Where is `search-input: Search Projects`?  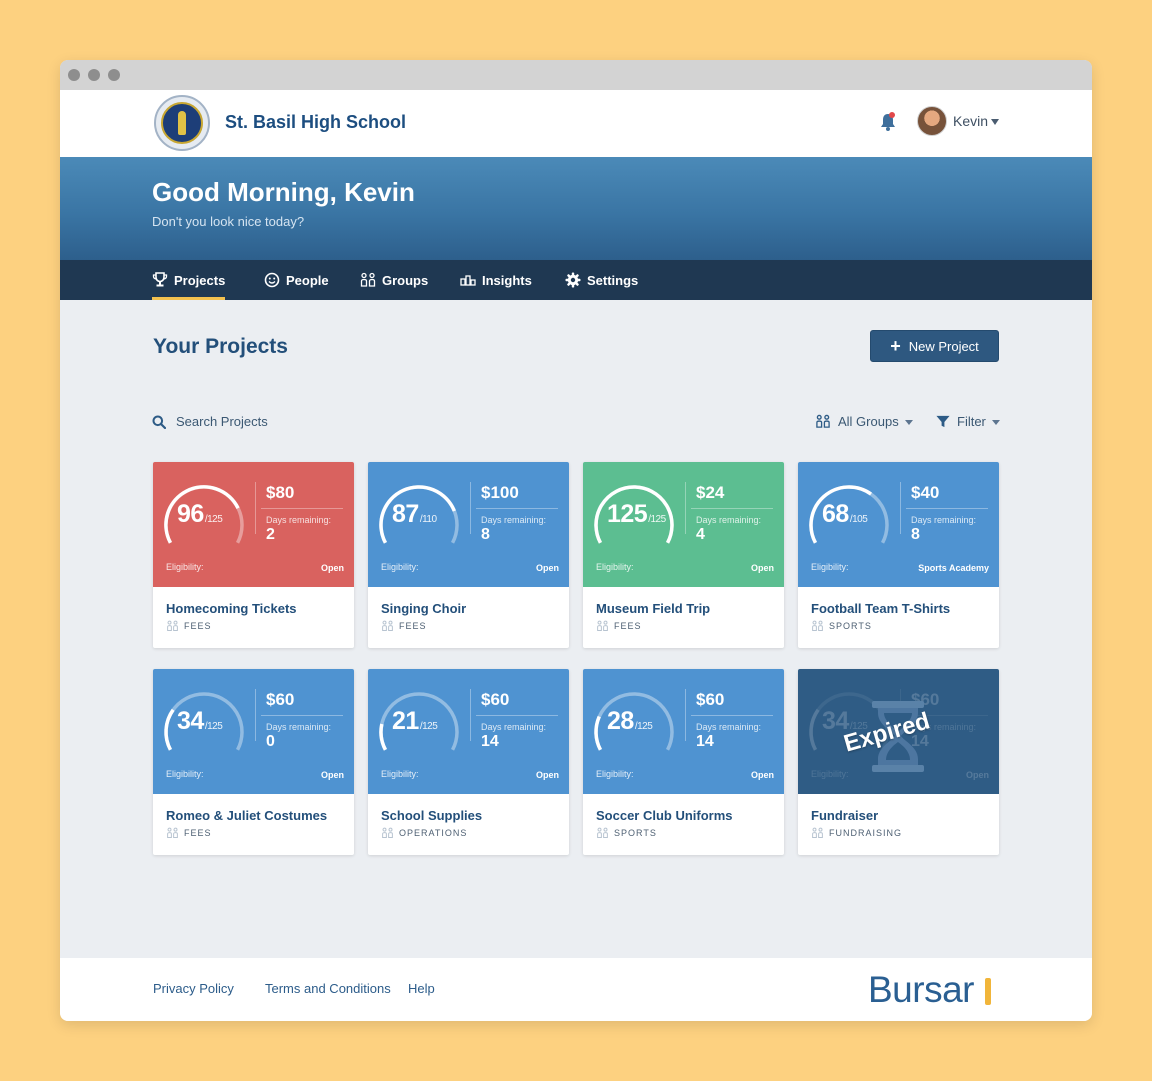
search-input: Search Projects is located at coordinates (222, 421).